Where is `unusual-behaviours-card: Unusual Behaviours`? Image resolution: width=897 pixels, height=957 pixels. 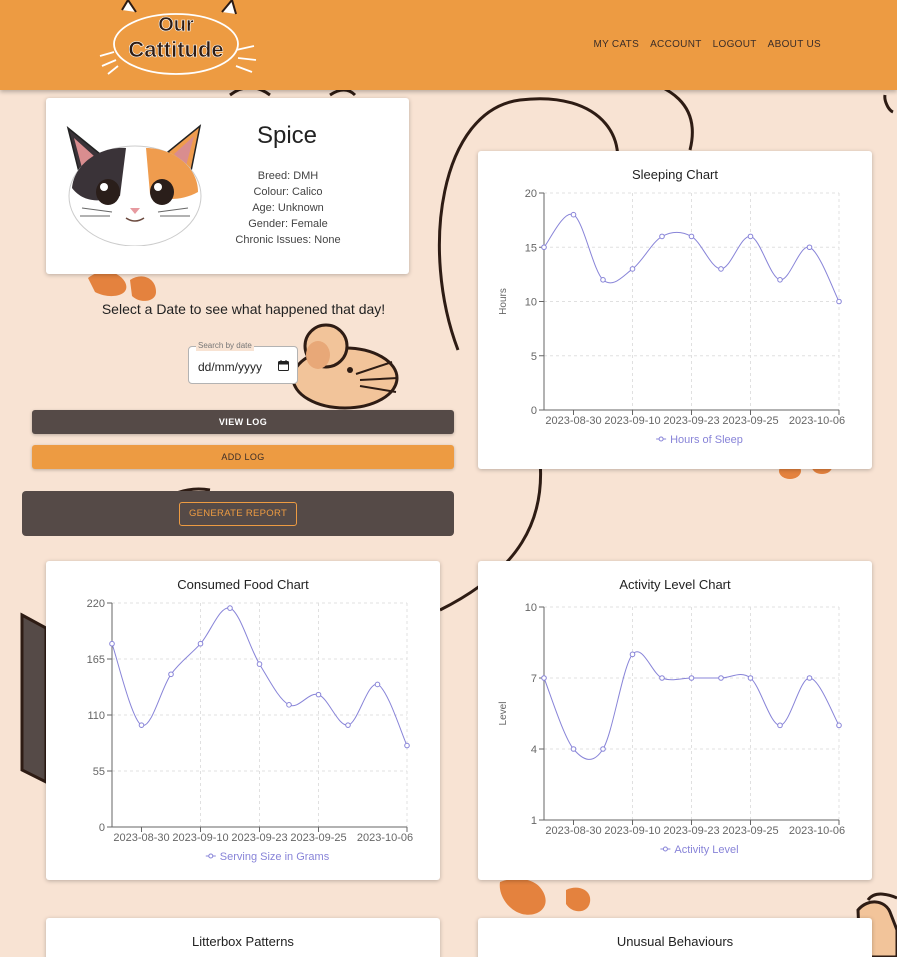 unusual-behaviours-card: Unusual Behaviours is located at coordinates (675, 937).